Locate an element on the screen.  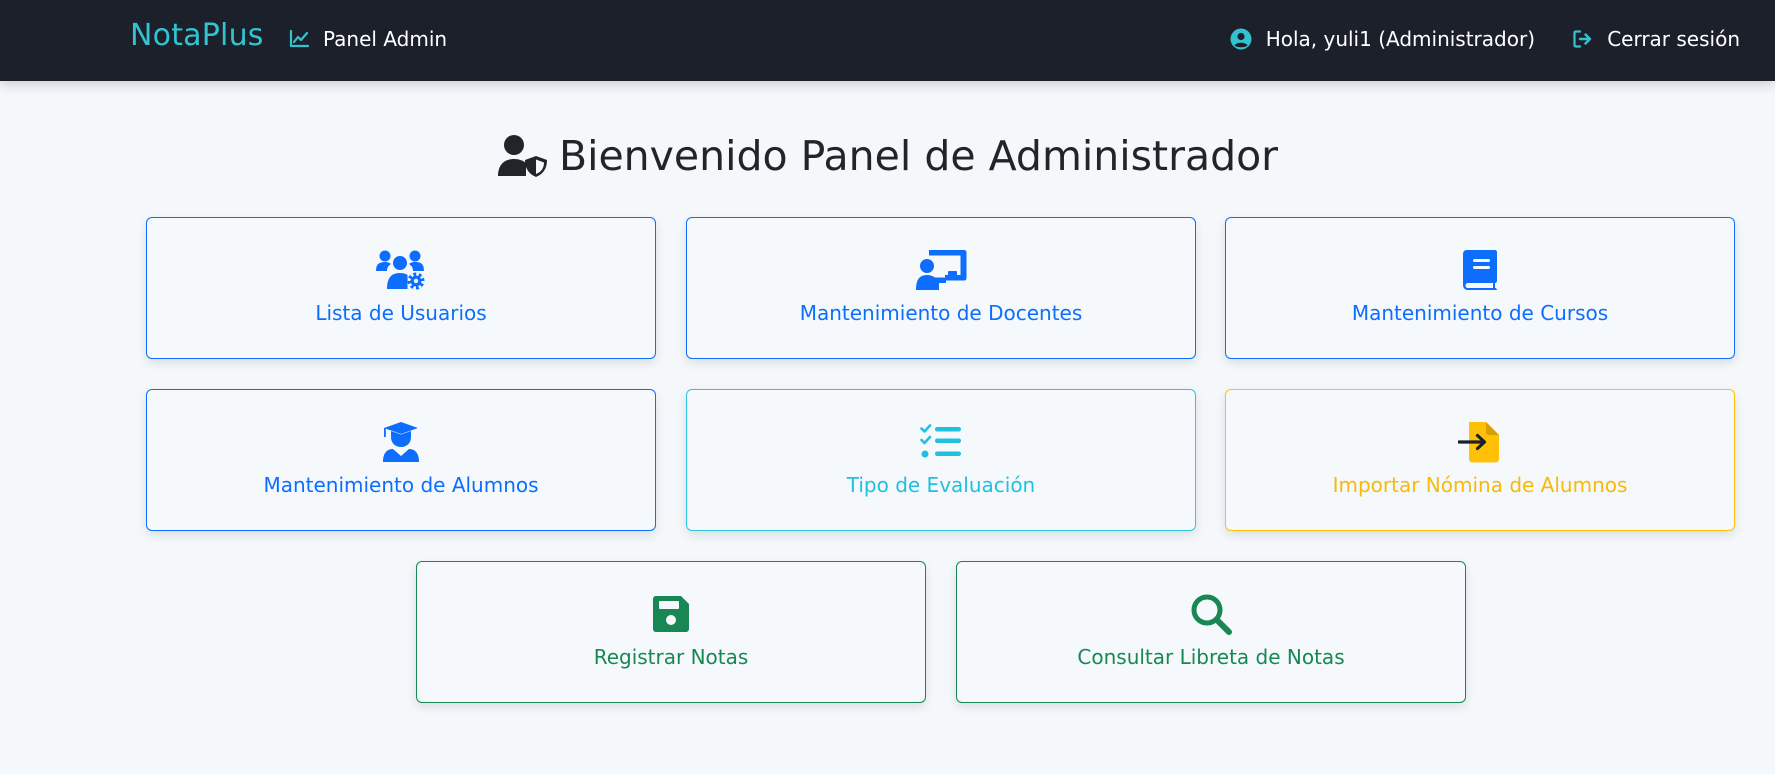
nav-panel-admin: Panel Admin is located at coordinates (368, 39).